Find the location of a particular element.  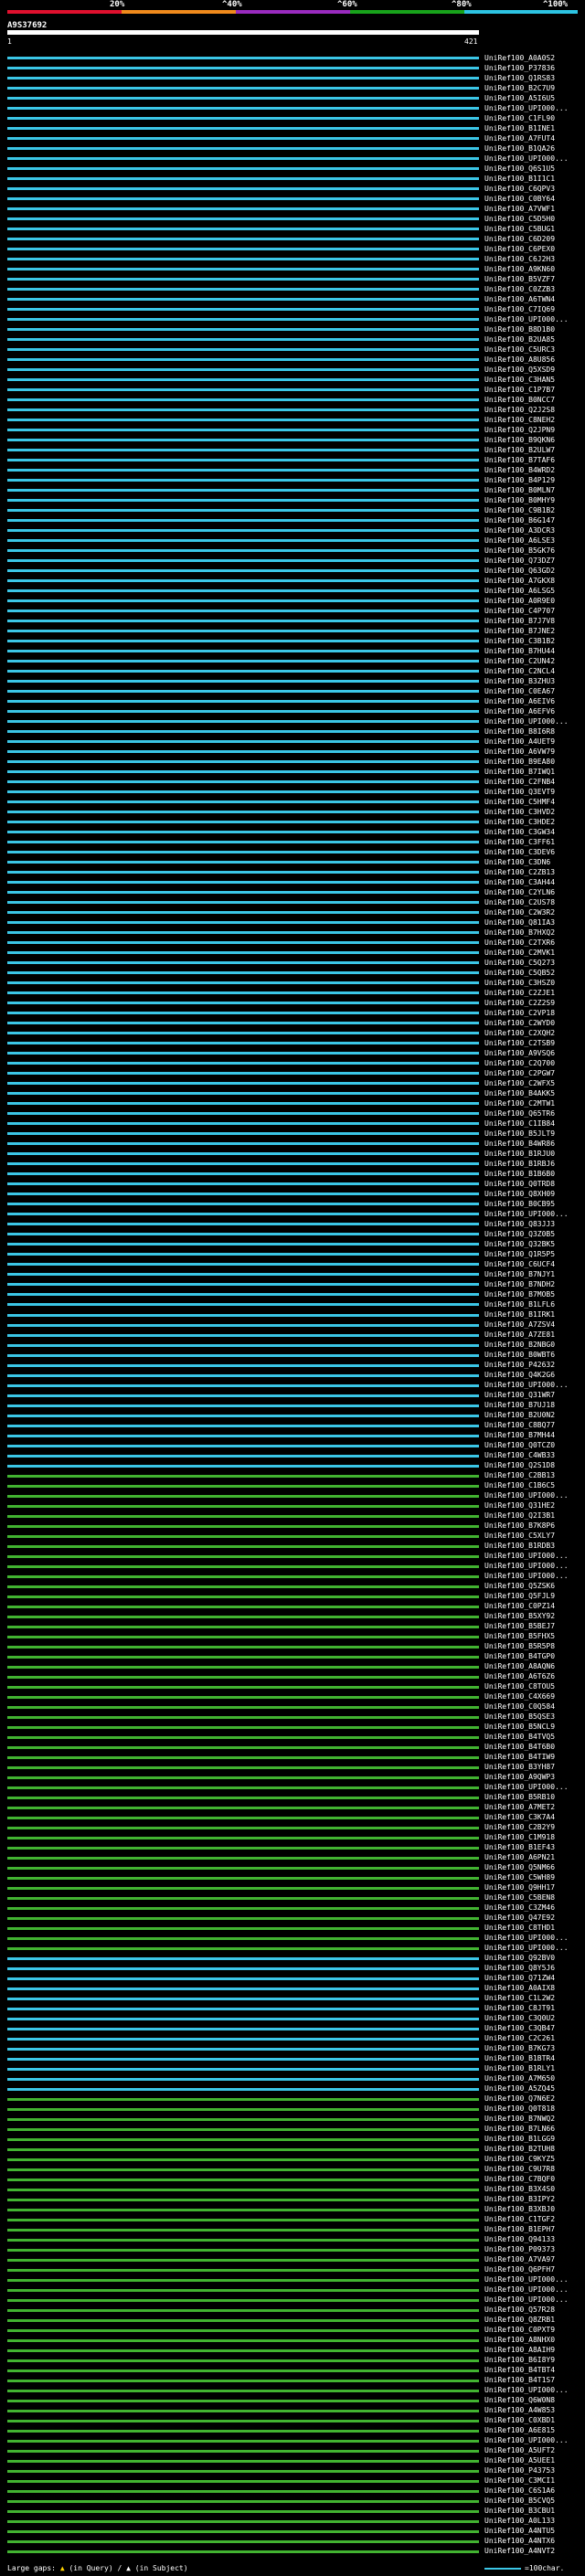

hit-row: UniRef100_C5QB52 is located at coordinates (293, 973).